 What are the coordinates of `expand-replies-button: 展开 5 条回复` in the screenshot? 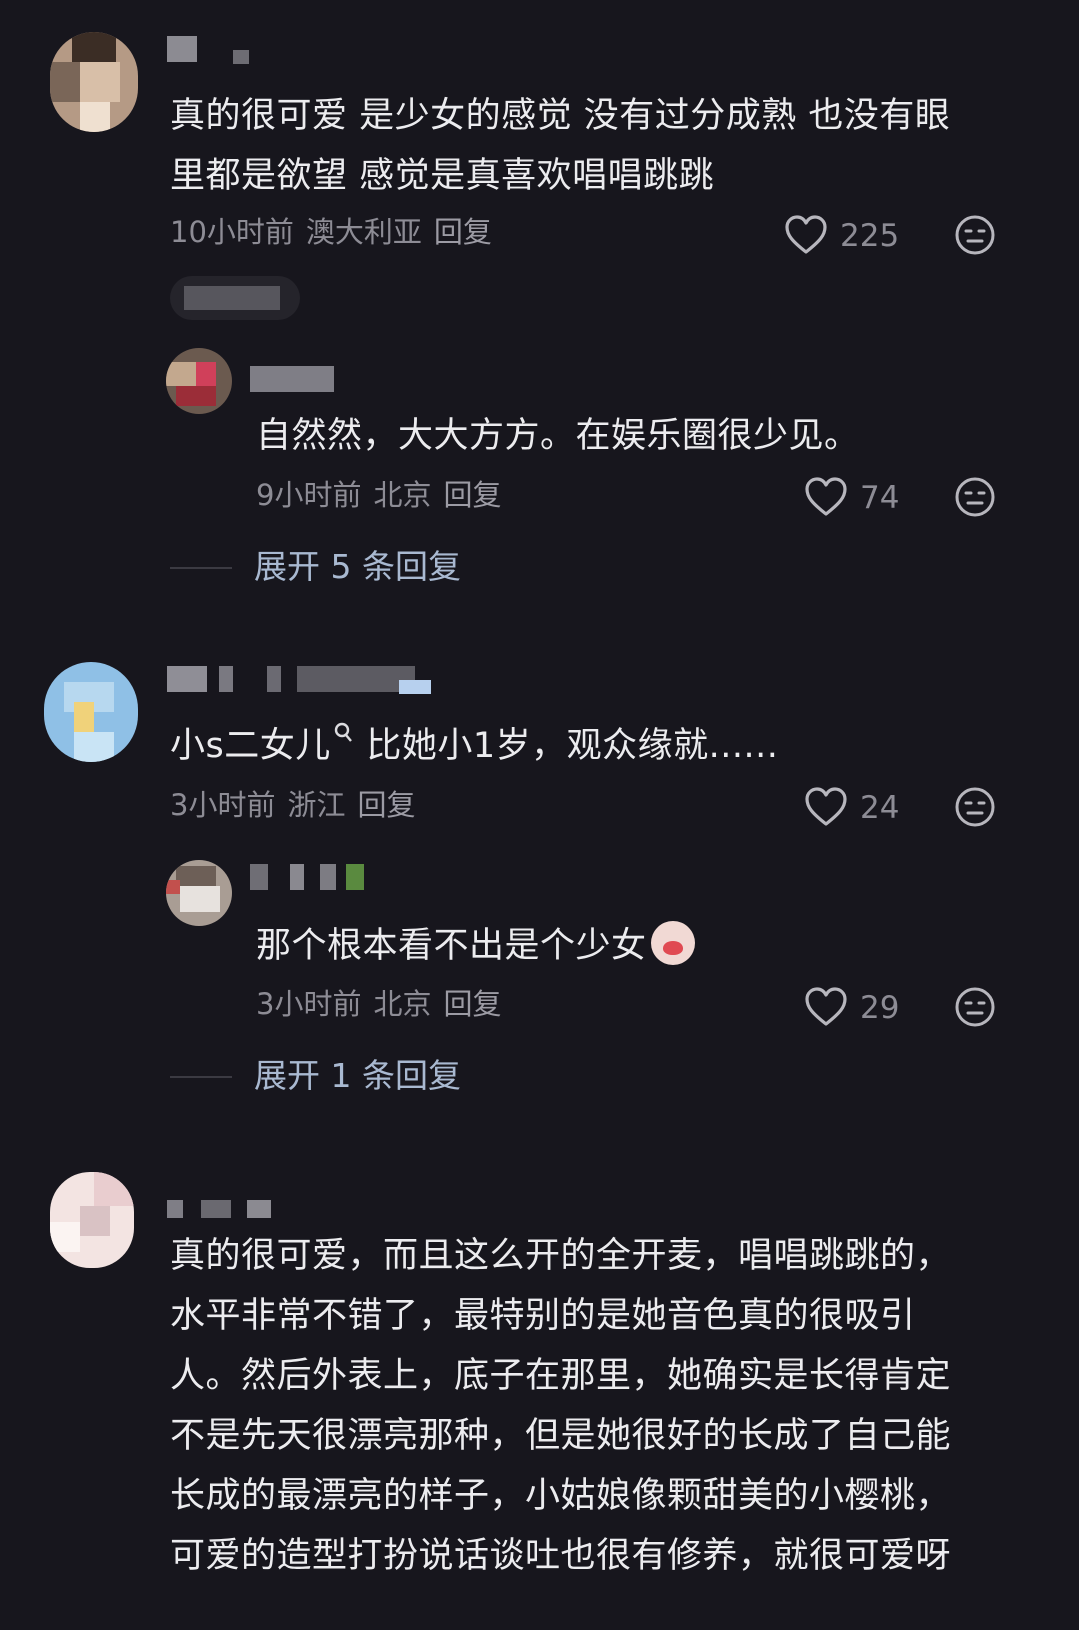 It's located at (357, 567).